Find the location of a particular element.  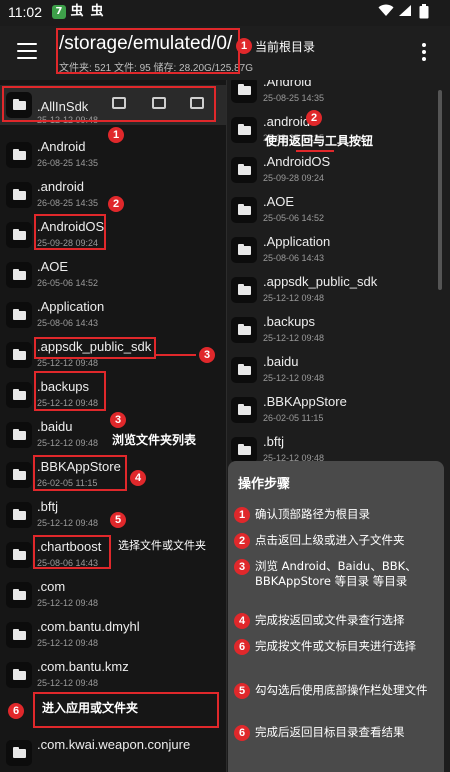

file-name: .bftj is located at coordinates (273, 441).